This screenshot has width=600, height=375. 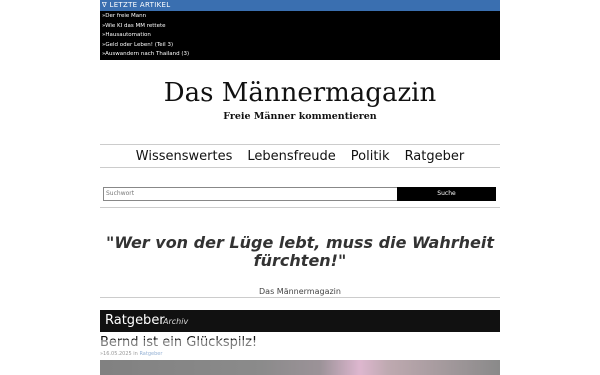 What do you see at coordinates (301, 55) in the screenshot?
I see `recent-article-link: »Auswandern nach Thailand (3)` at bounding box center [301, 55].